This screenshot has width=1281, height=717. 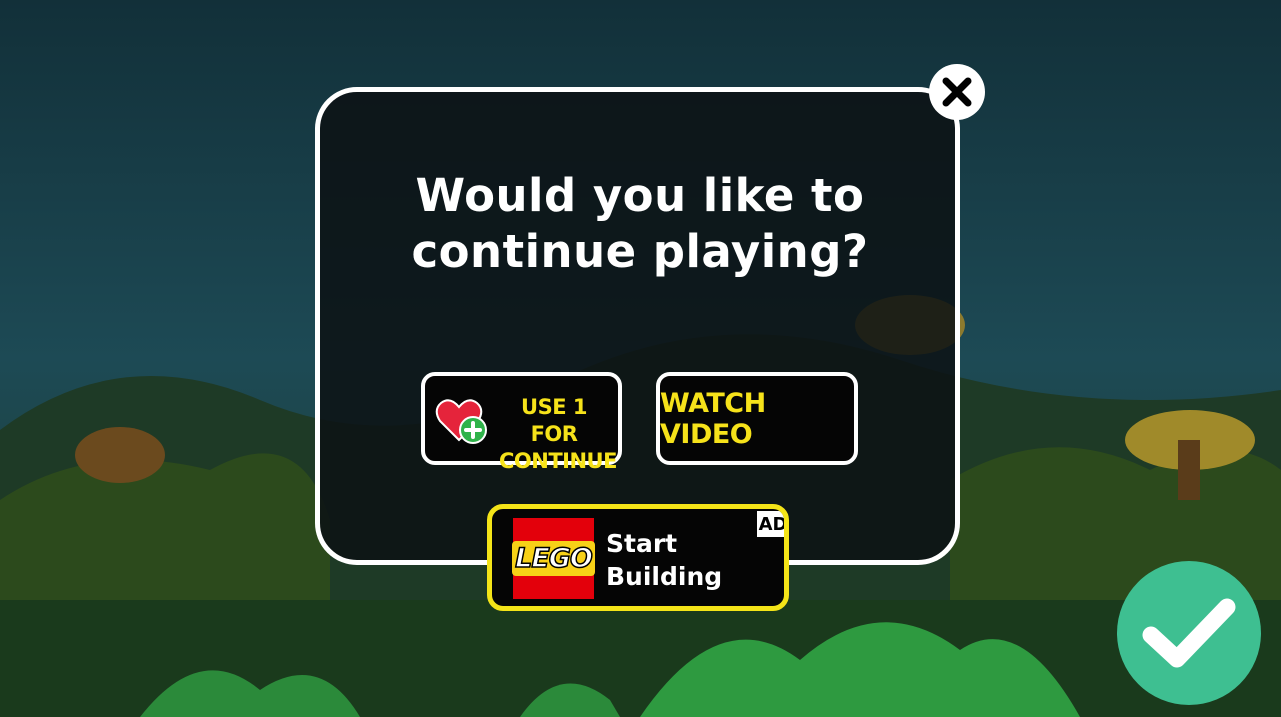 What do you see at coordinates (640, 223) in the screenshot?
I see `dialog-title: Would you like to continue playing?` at bounding box center [640, 223].